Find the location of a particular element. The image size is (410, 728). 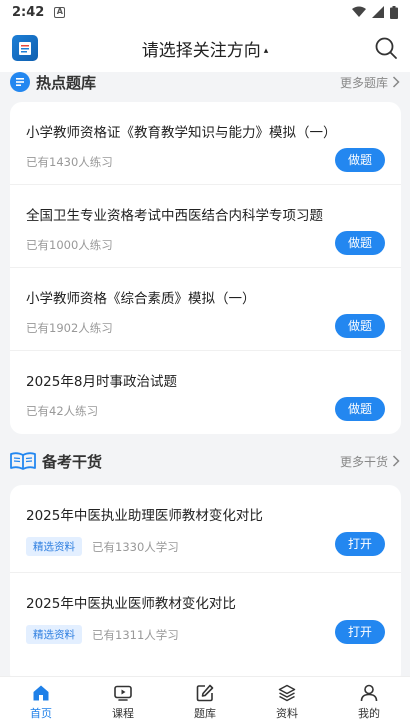

list-item: 小学教师资格《综合素质》模拟（一） 已有1902人练习 做题 is located at coordinates (205, 309).